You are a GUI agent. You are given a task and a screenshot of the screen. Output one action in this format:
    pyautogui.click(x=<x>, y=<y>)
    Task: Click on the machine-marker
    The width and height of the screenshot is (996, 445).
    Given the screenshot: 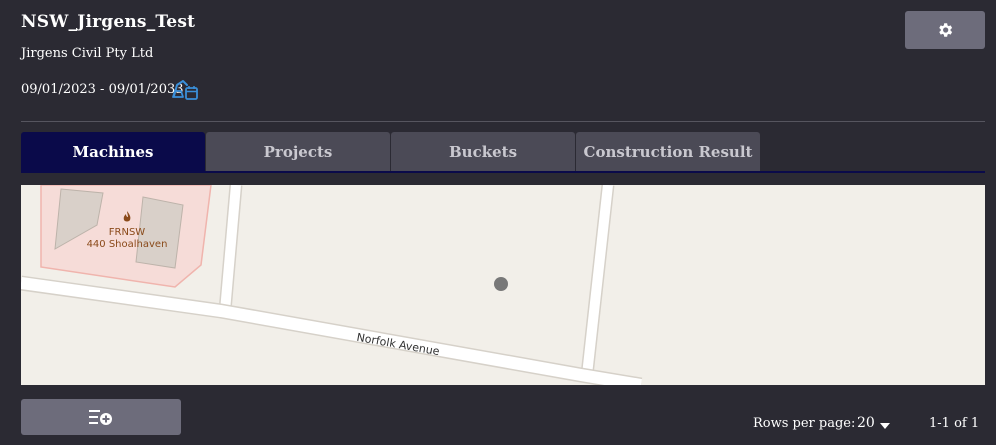 What is the action you would take?
    pyautogui.click(x=501, y=284)
    